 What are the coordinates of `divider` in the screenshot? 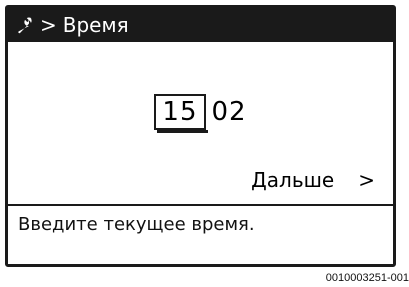 It's located at (200, 205).